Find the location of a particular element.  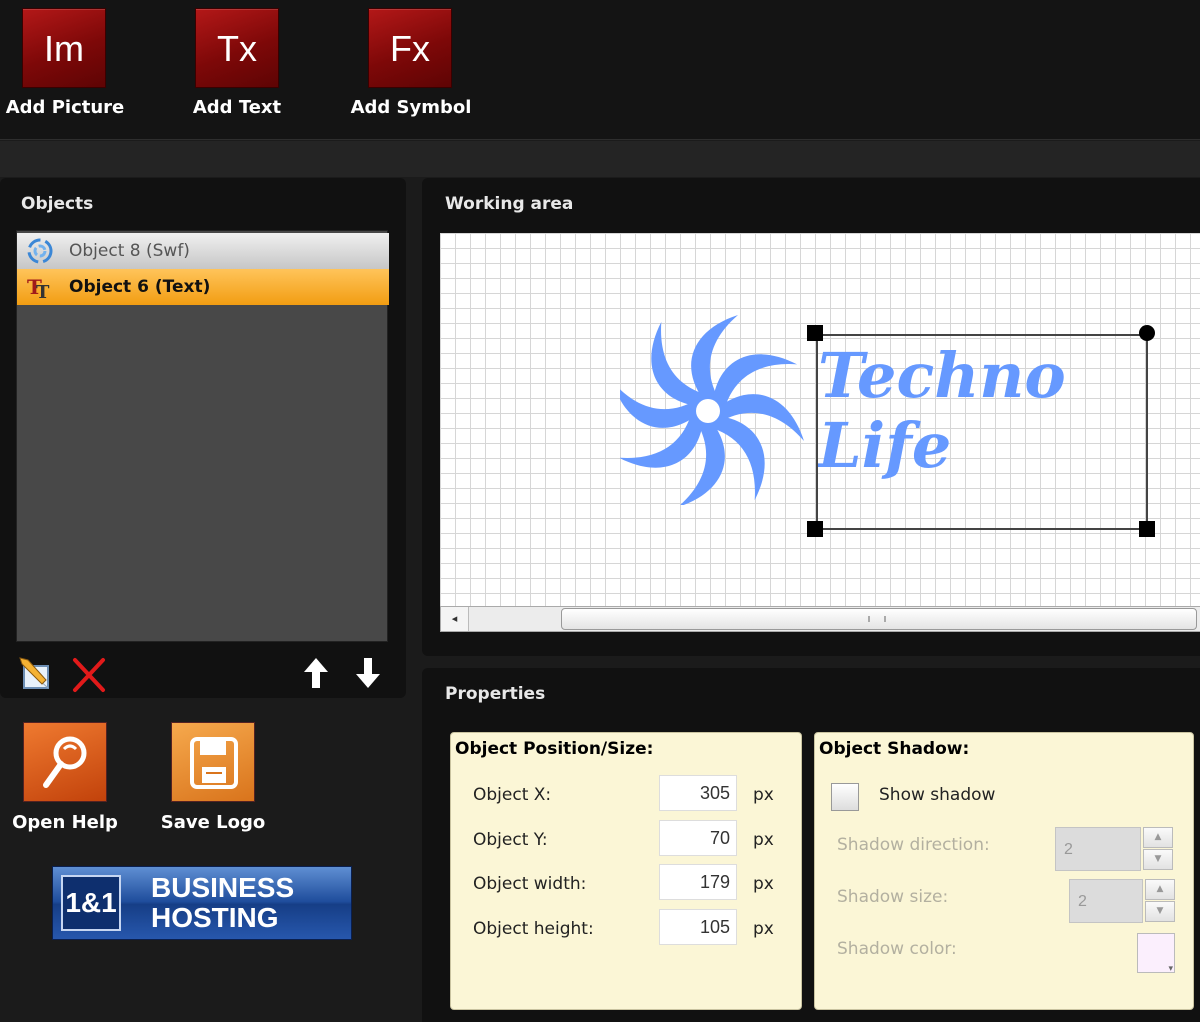

rotate-handle is located at coordinates (1147, 333).